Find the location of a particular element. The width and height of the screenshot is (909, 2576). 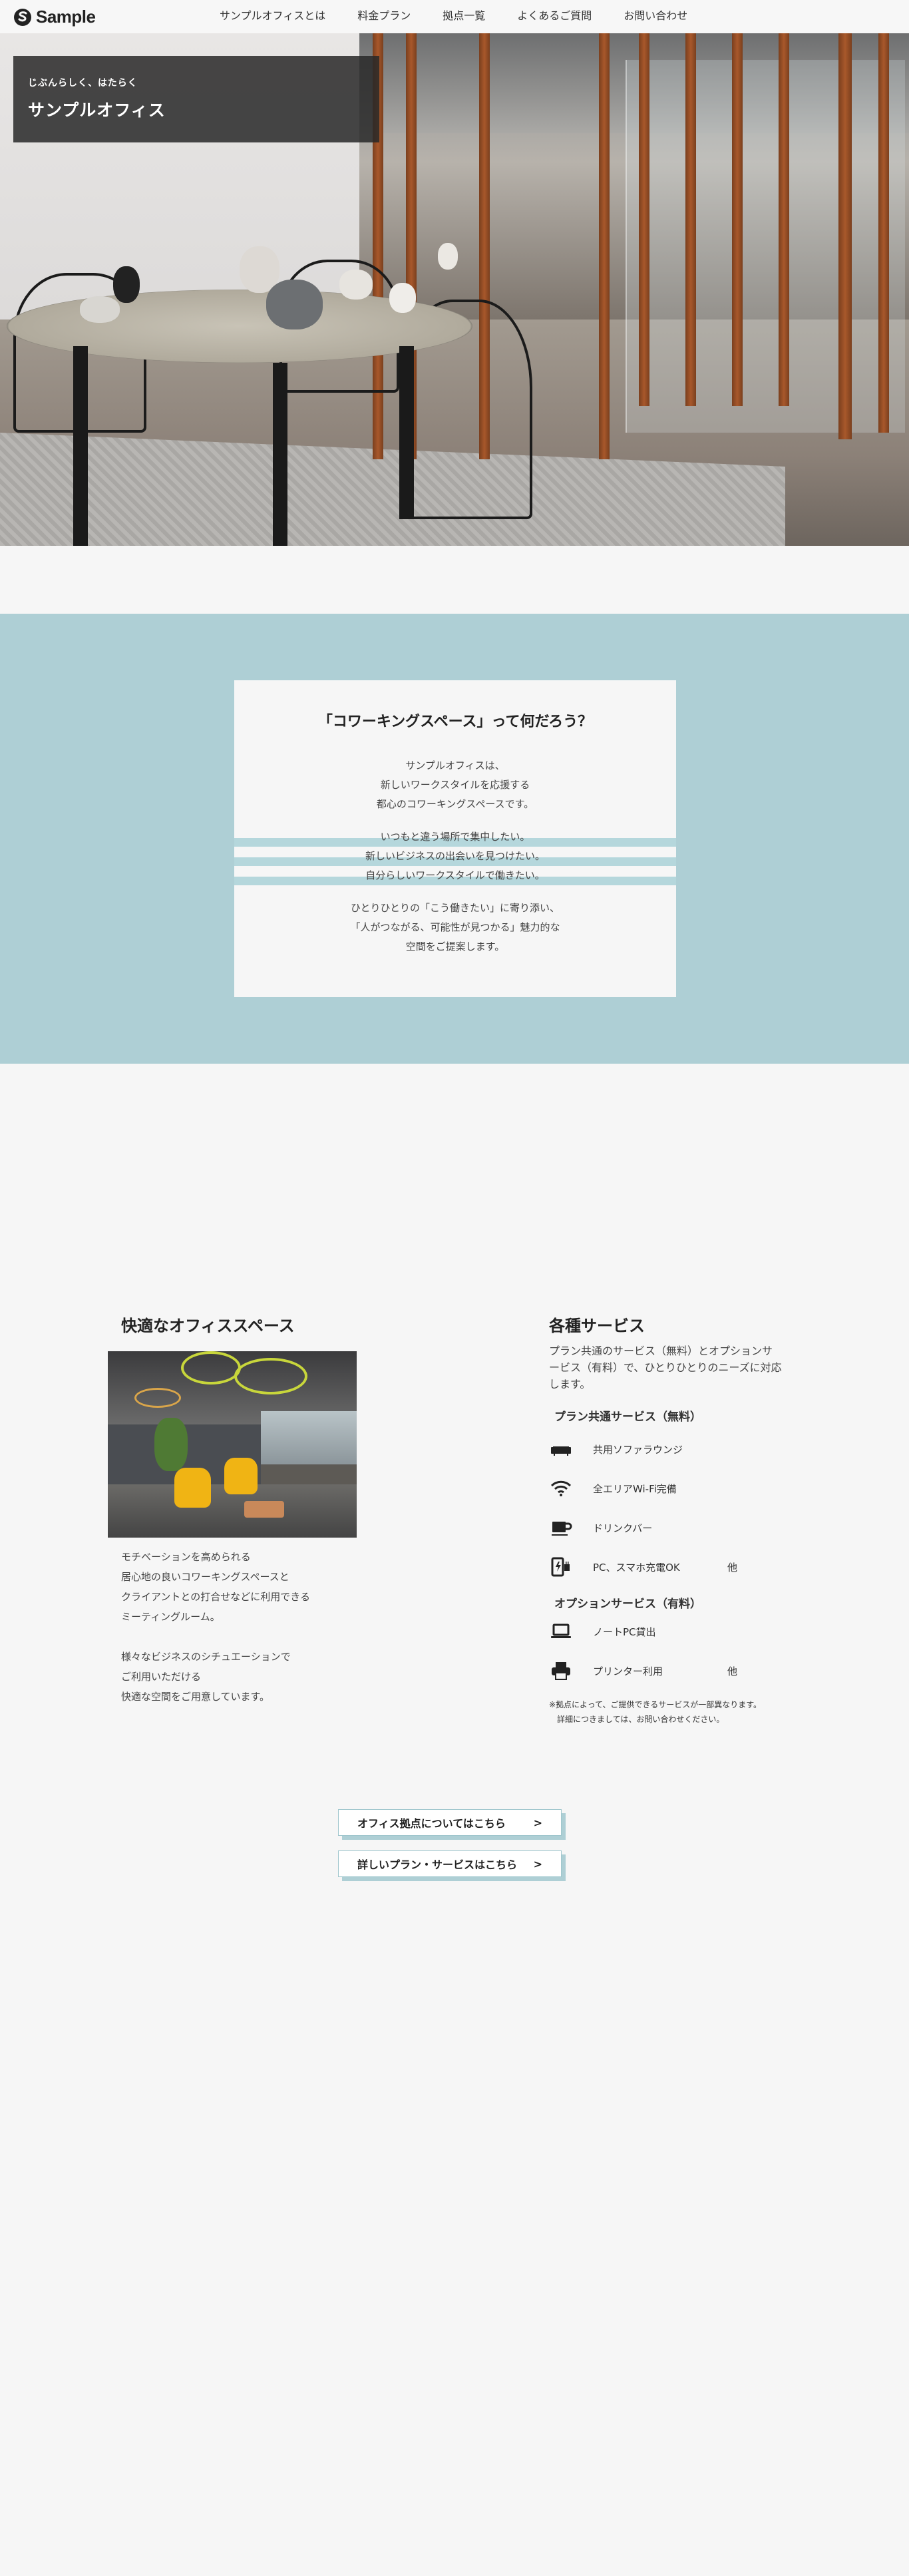

coffee-cup-icon is located at coordinates (562, 1529).